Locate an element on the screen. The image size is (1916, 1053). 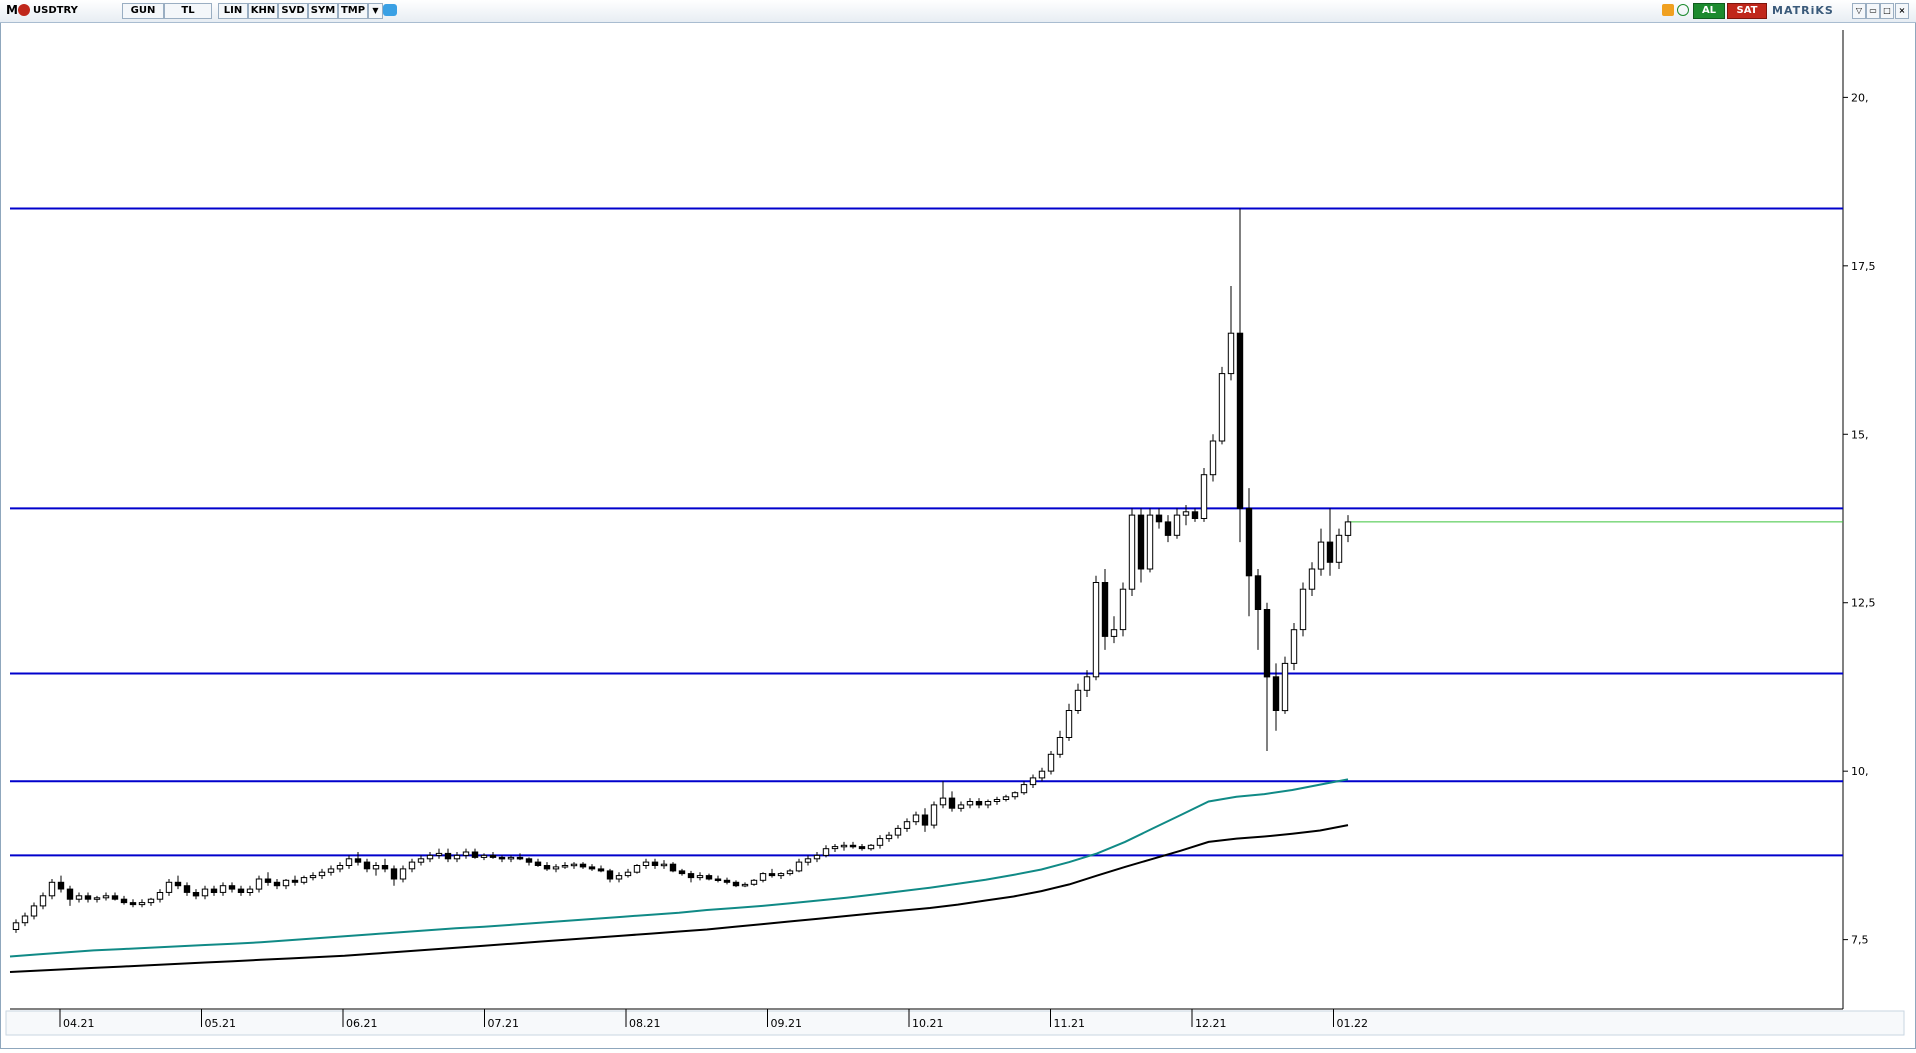
y-tick-label: 10, is located at coordinates (1860, 771).